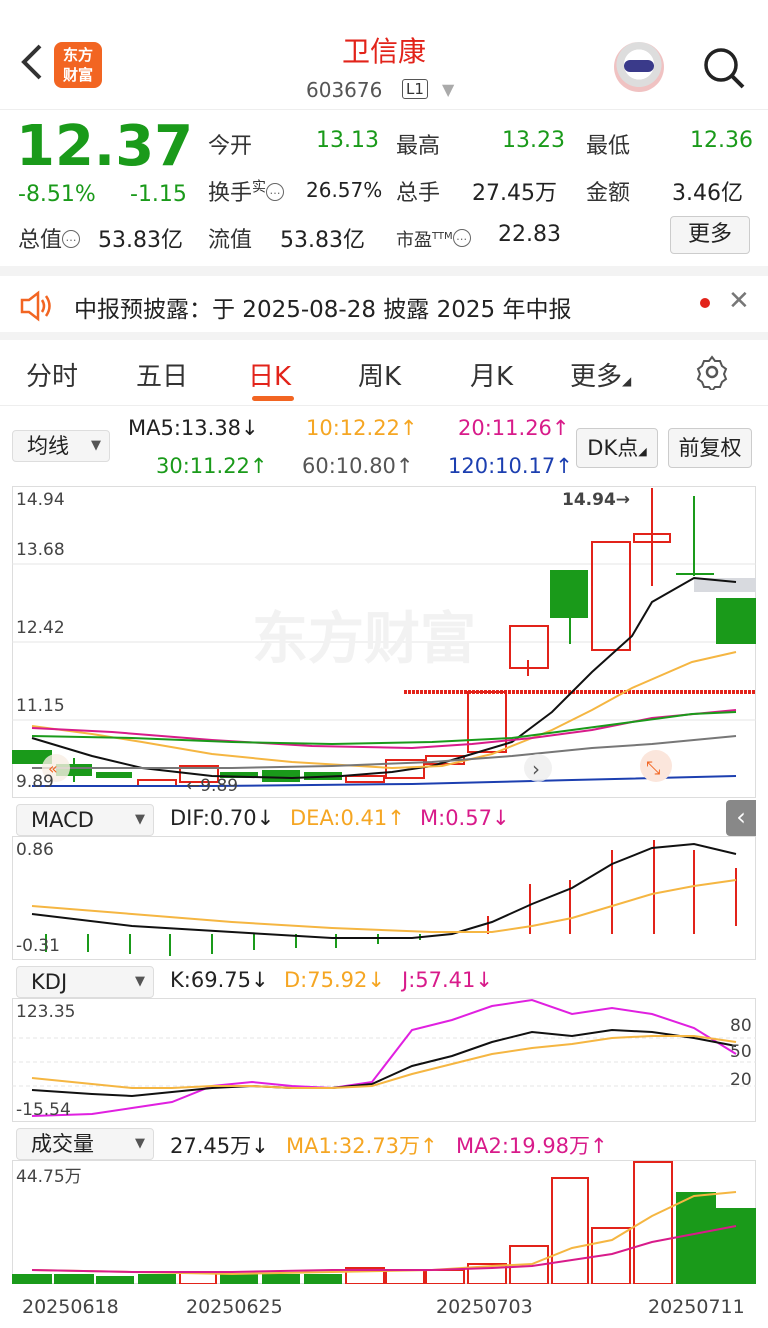 This screenshot has width=768, height=1328. Describe the element at coordinates (710, 448) in the screenshot. I see `adjust-button: 前复权` at that location.